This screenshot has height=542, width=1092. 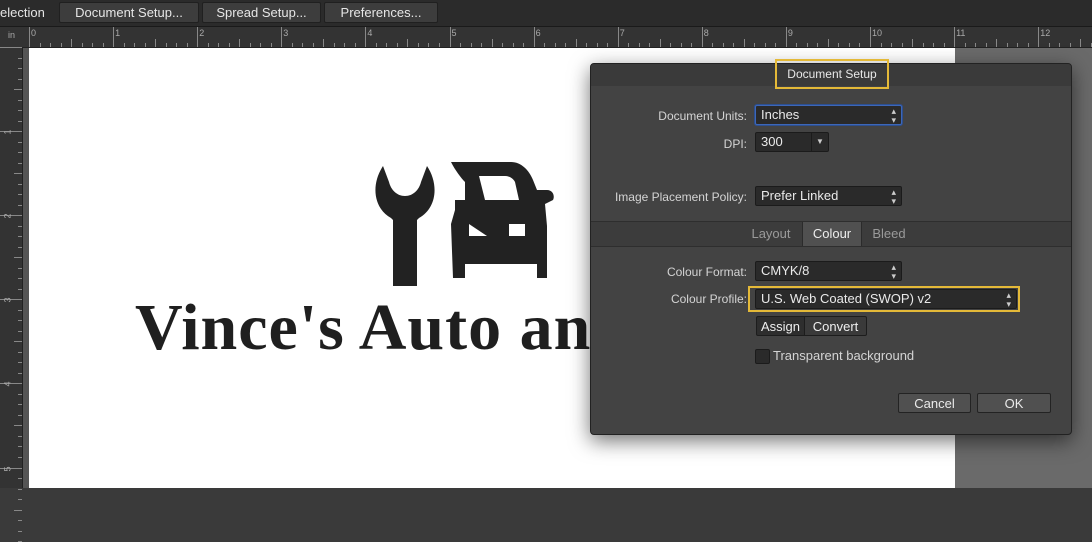 I want to click on colour-format-select: CMYK/8 ▴ ▾, so click(x=828, y=271).